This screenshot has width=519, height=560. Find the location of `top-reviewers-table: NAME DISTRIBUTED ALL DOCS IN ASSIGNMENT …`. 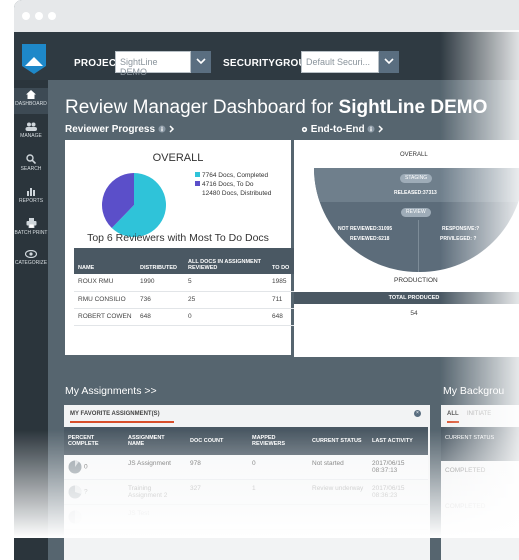

top-reviewers-table: NAME DISTRIBUTED ALL DOCS IN ASSIGNMENT … is located at coordinates (184, 287).